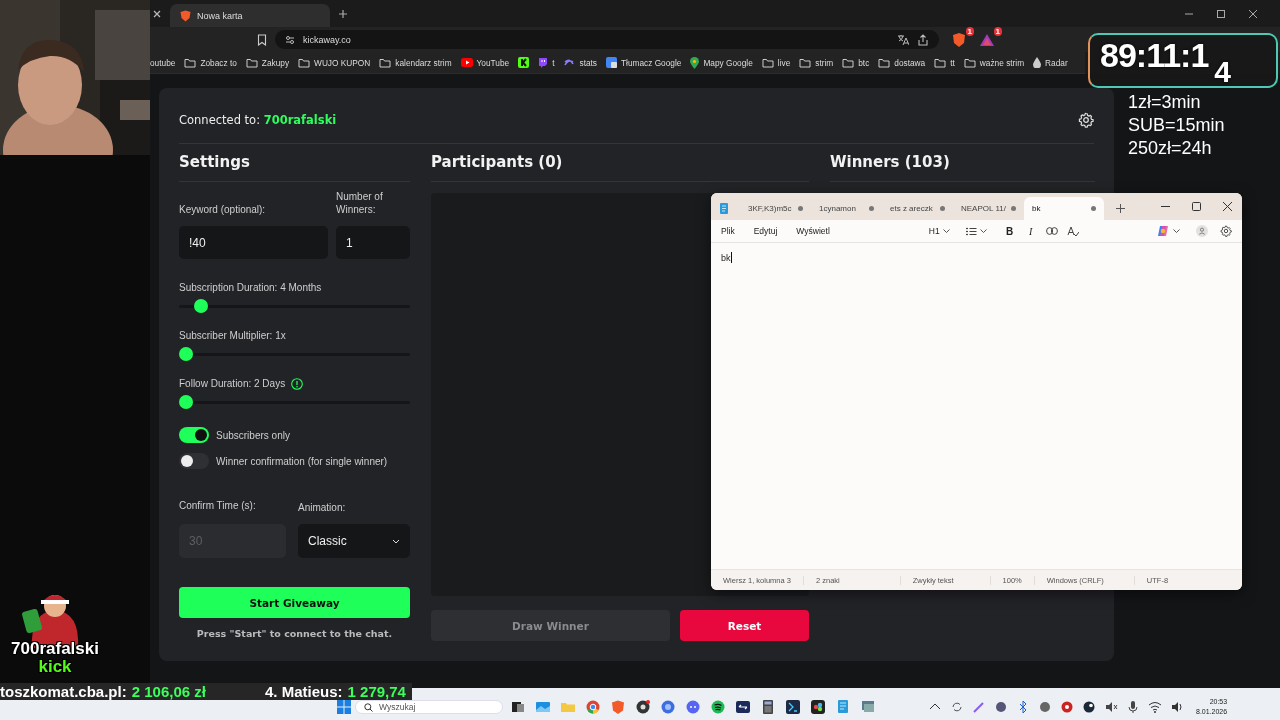 The width and height of the screenshot is (1280, 720). I want to click on bookmark: t, so click(546, 62).